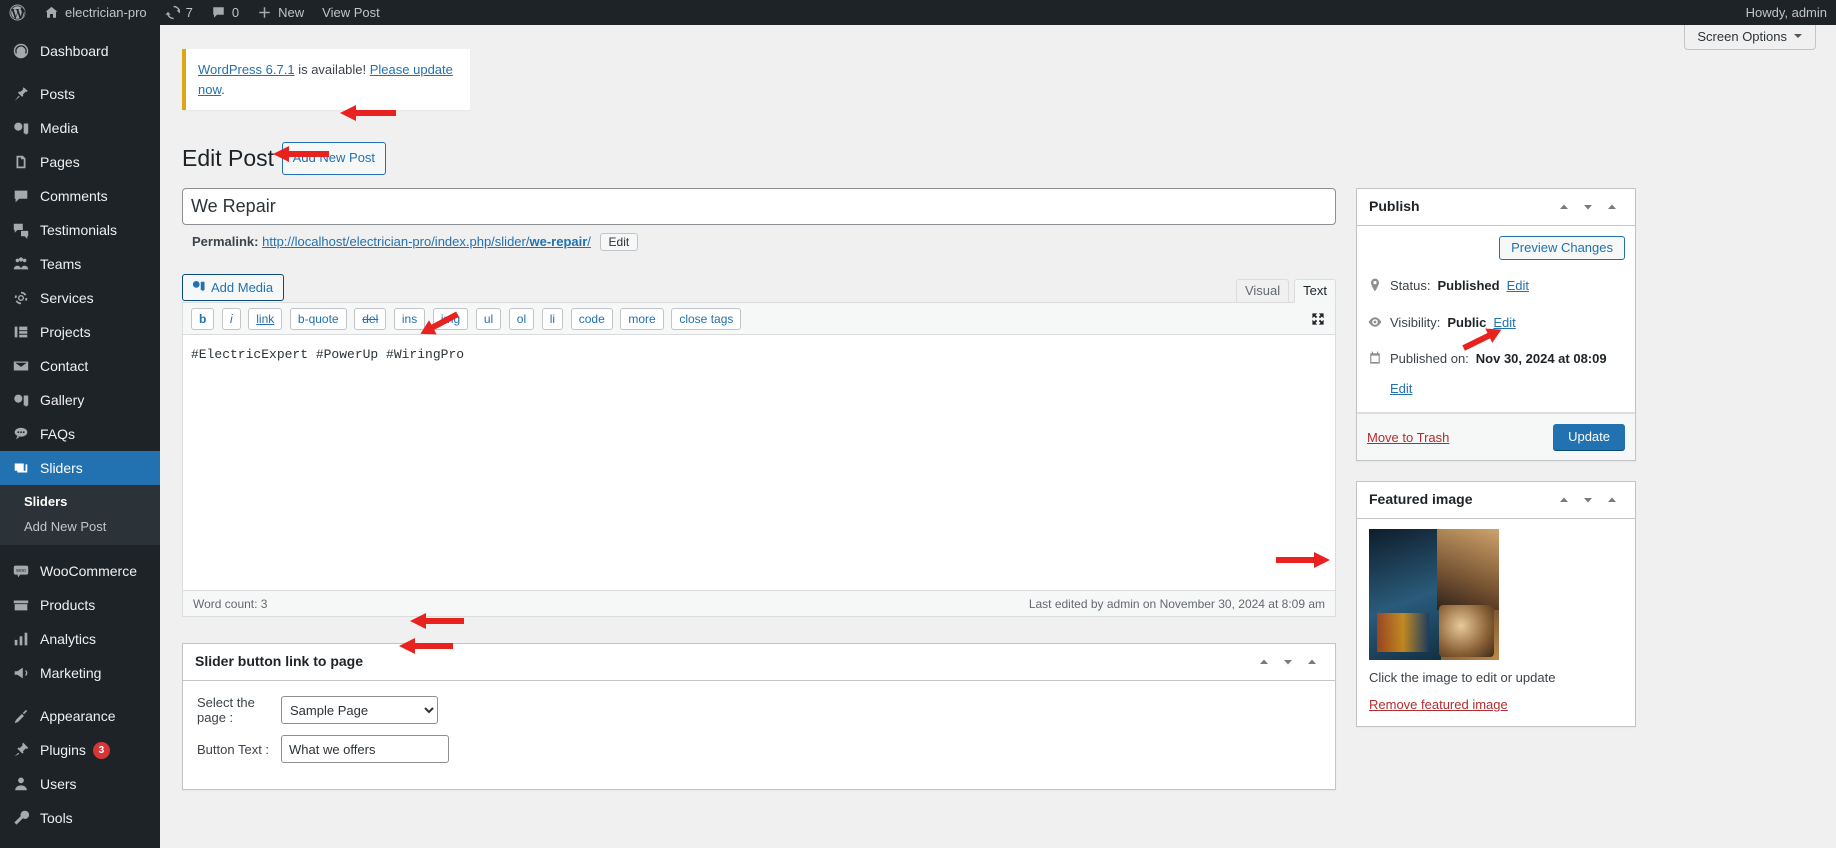  I want to click on sidebar-item-posts: Posts, so click(80, 94).